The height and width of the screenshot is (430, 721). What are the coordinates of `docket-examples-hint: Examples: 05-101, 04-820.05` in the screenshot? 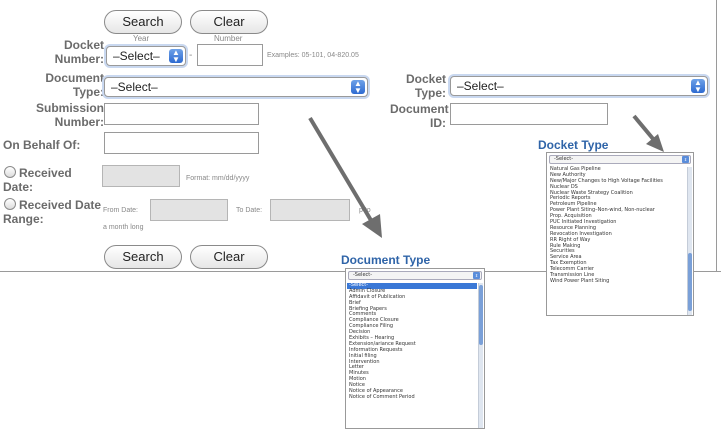 It's located at (313, 55).